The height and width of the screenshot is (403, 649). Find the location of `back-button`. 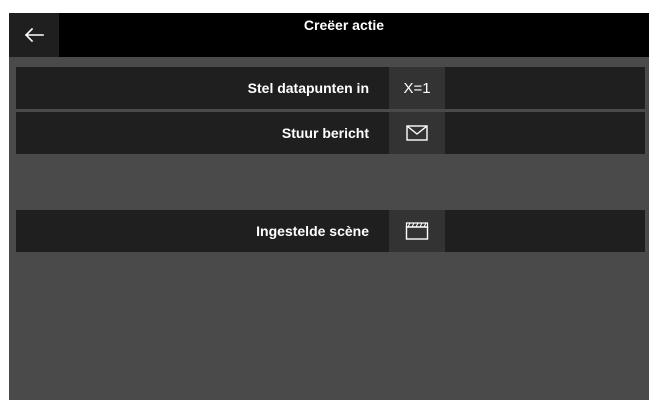

back-button is located at coordinates (34, 35).